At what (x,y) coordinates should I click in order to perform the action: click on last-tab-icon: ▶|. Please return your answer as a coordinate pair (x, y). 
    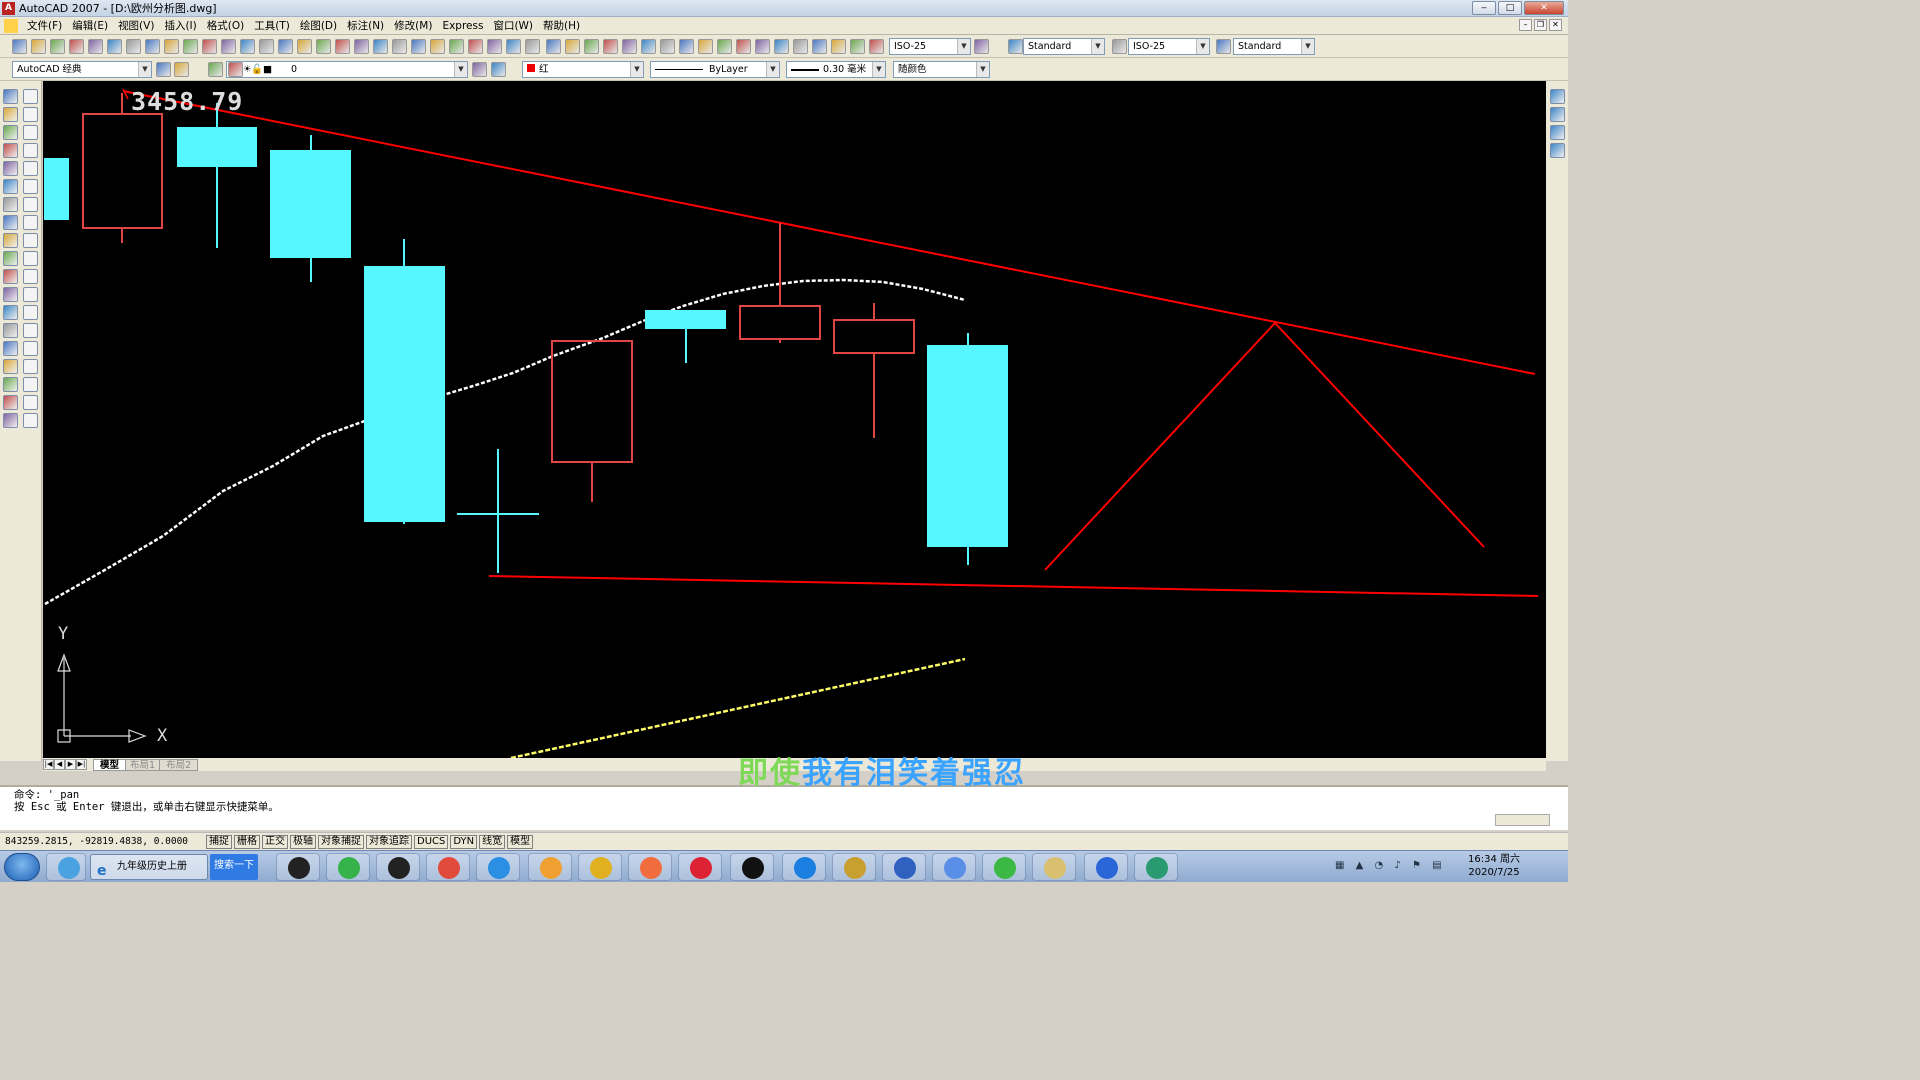
    Looking at the image, I should click on (81, 764).